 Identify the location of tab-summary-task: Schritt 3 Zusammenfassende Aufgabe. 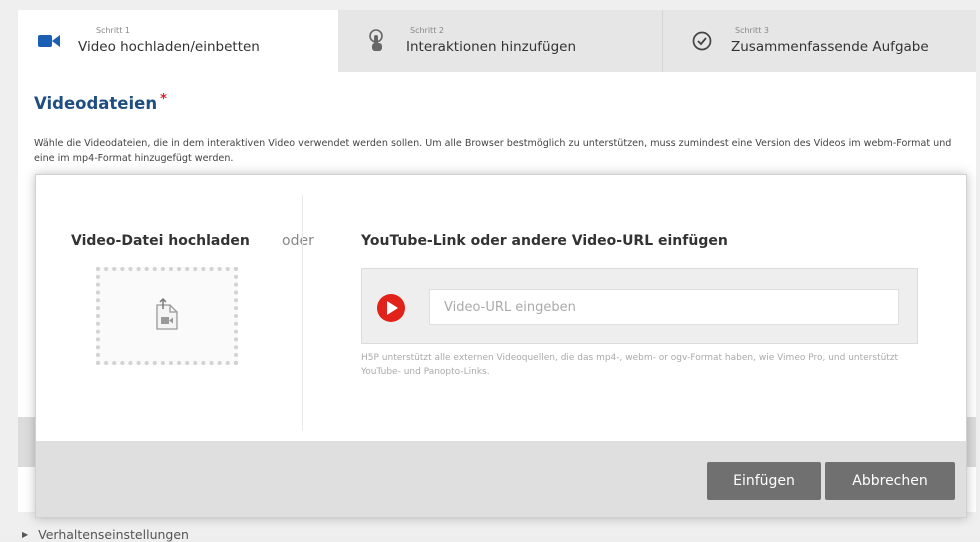
(819, 41).